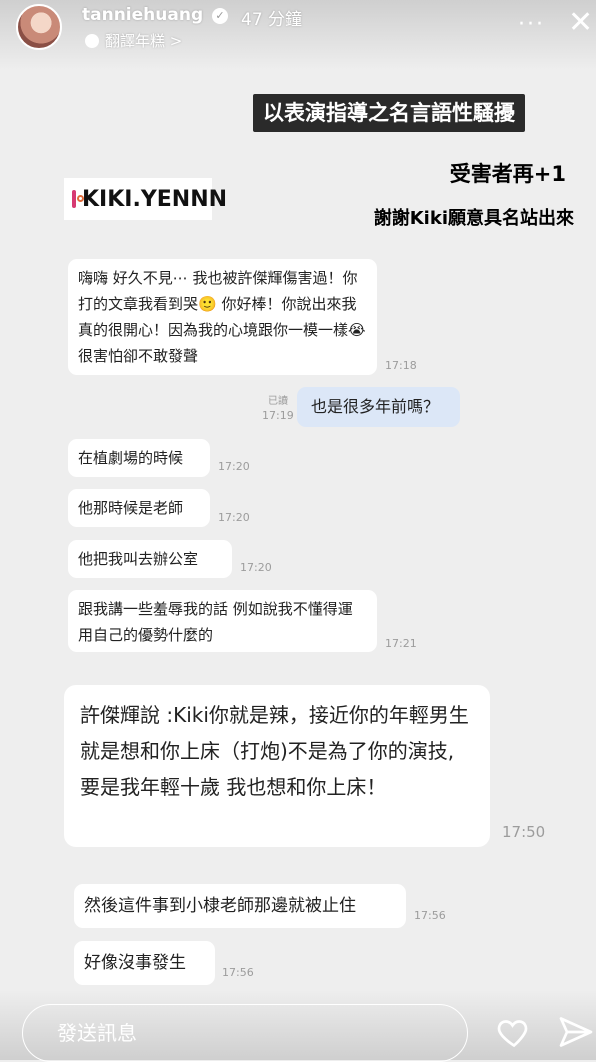 This screenshot has height=1062, width=596. I want to click on message-time: 17:21, so click(401, 643).